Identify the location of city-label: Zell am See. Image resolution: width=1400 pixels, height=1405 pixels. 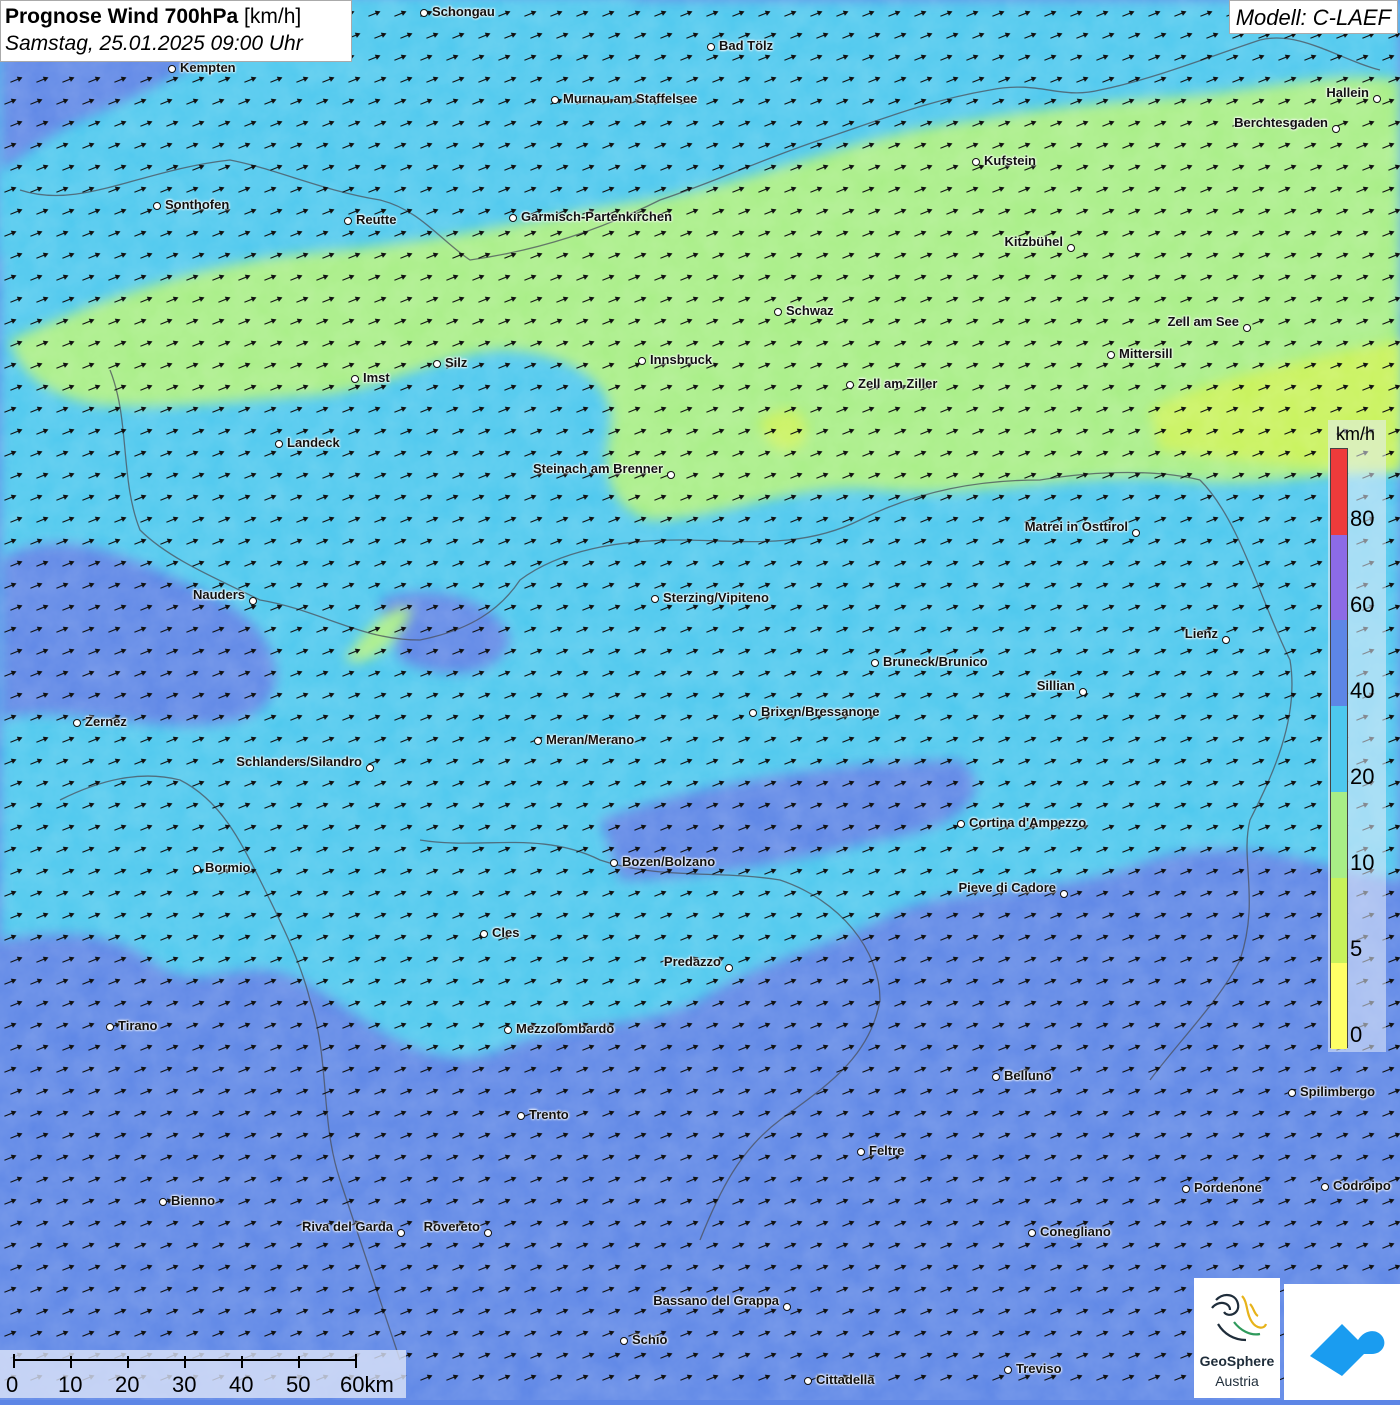
(1203, 321).